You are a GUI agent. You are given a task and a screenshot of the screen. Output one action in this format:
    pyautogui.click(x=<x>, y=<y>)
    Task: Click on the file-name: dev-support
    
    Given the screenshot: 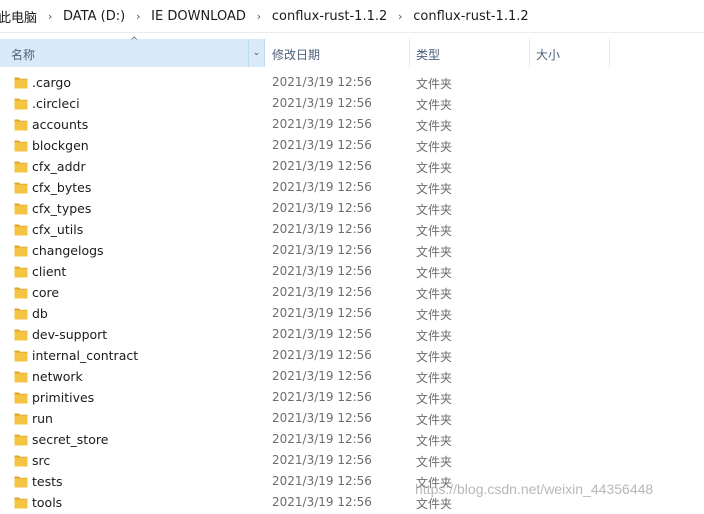 What is the action you would take?
    pyautogui.click(x=69, y=334)
    